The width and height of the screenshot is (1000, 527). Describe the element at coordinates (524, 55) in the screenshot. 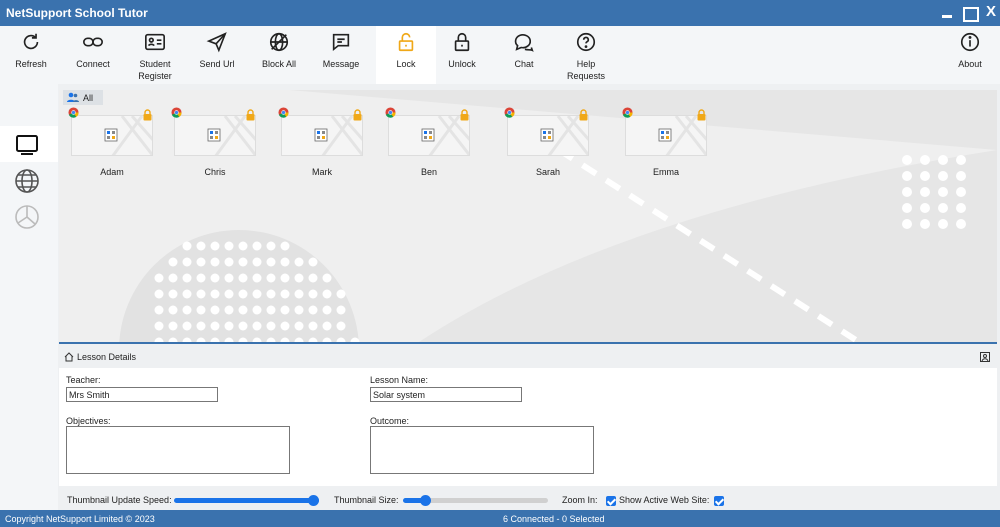

I see `chat-button: Chat` at that location.